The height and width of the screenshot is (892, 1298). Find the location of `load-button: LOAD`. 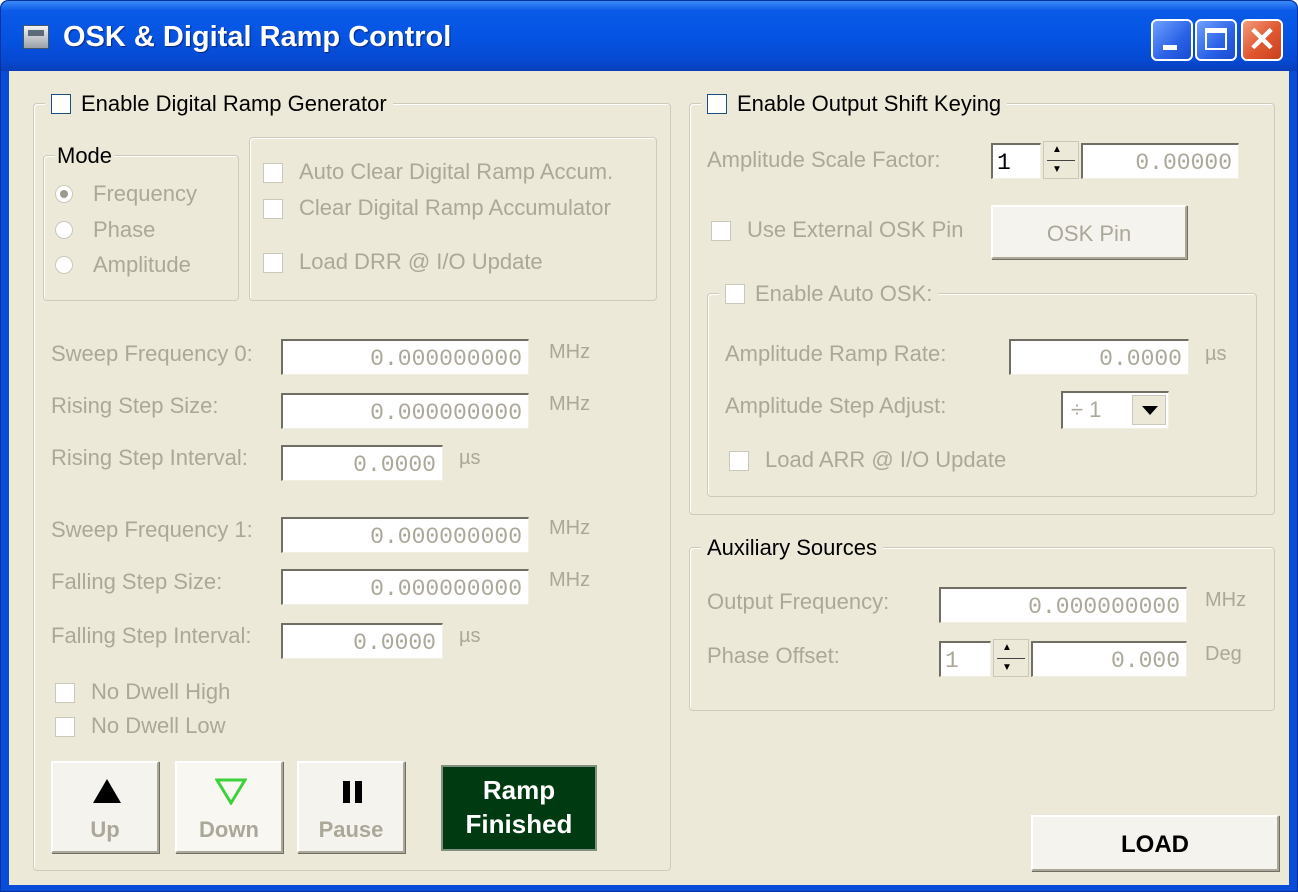

load-button: LOAD is located at coordinates (1155, 843).